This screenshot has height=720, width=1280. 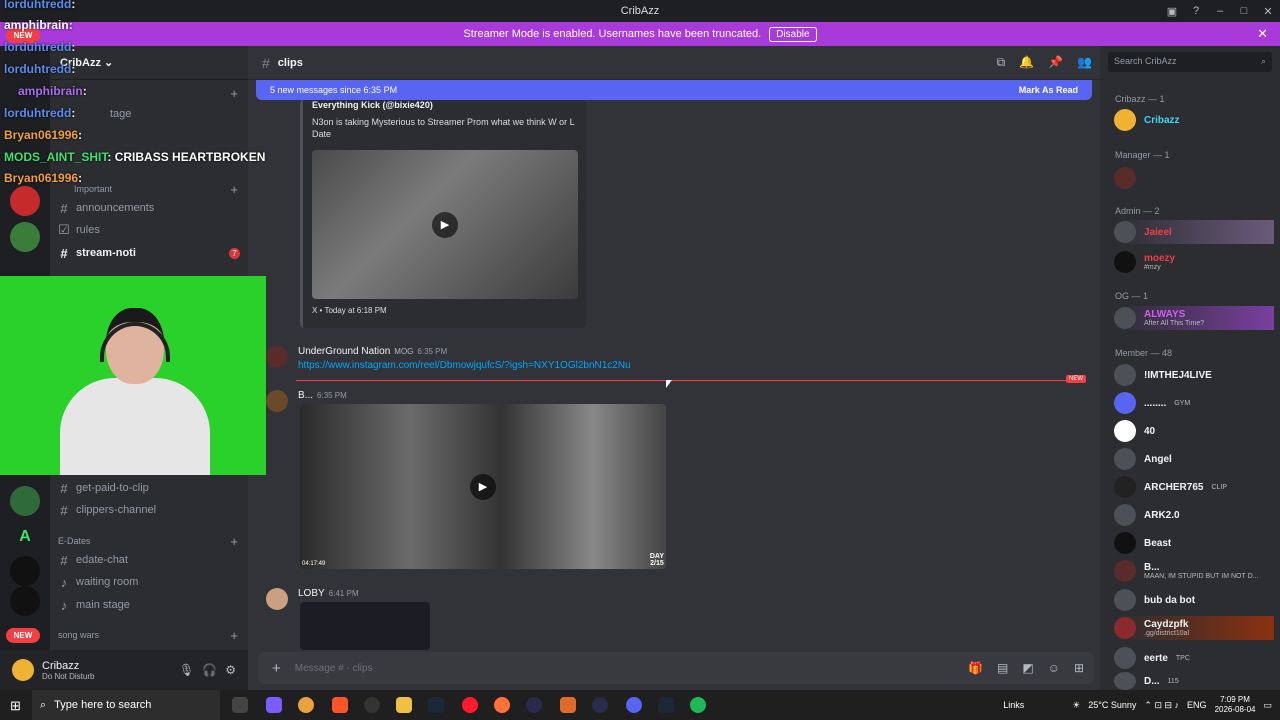 I want to click on clock: 7:09 PM 2026-08-04, so click(x=1235, y=705).